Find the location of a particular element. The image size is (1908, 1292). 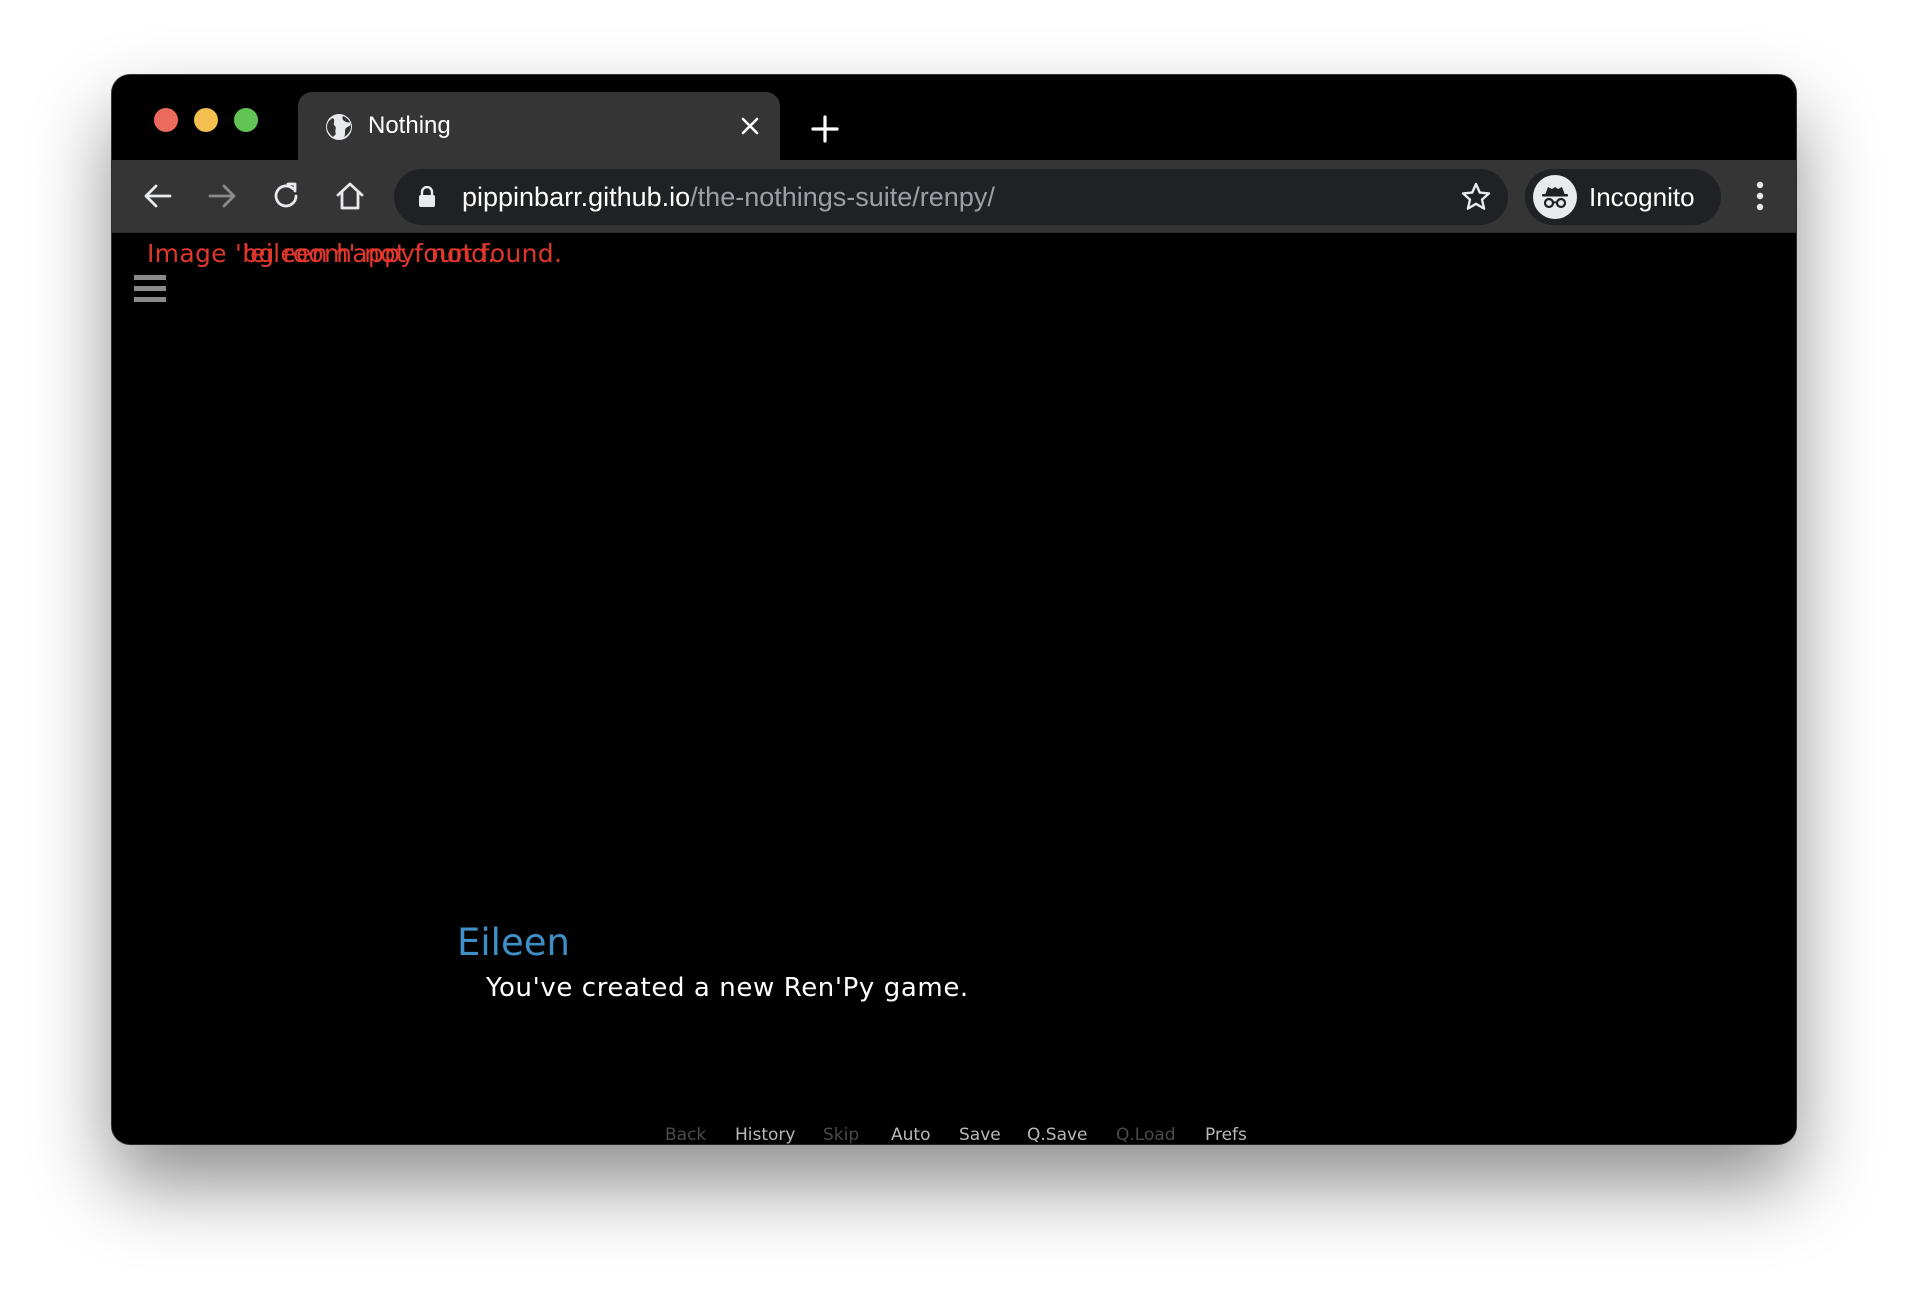

tab-title: Nothing is located at coordinates (409, 125).